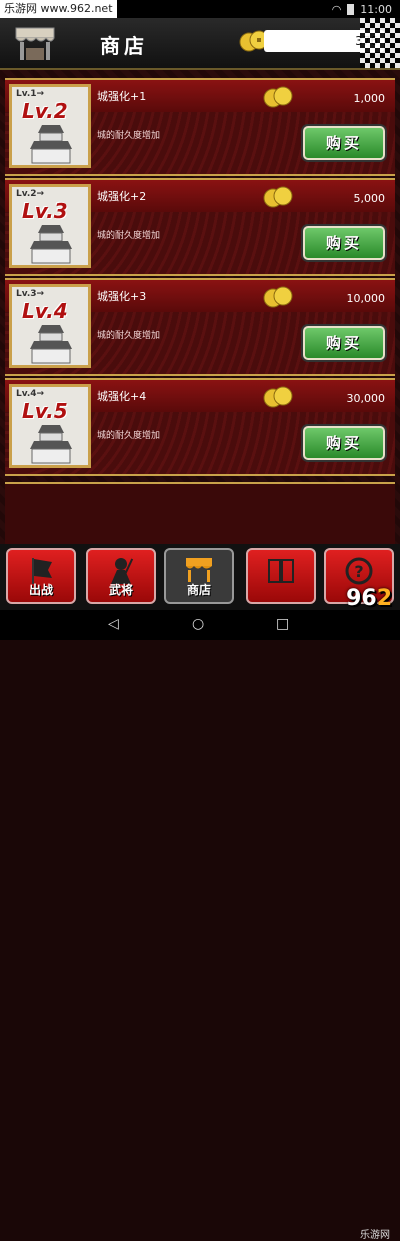  Describe the element at coordinates (120, 590) in the screenshot. I see `nav-label: 武将` at that location.